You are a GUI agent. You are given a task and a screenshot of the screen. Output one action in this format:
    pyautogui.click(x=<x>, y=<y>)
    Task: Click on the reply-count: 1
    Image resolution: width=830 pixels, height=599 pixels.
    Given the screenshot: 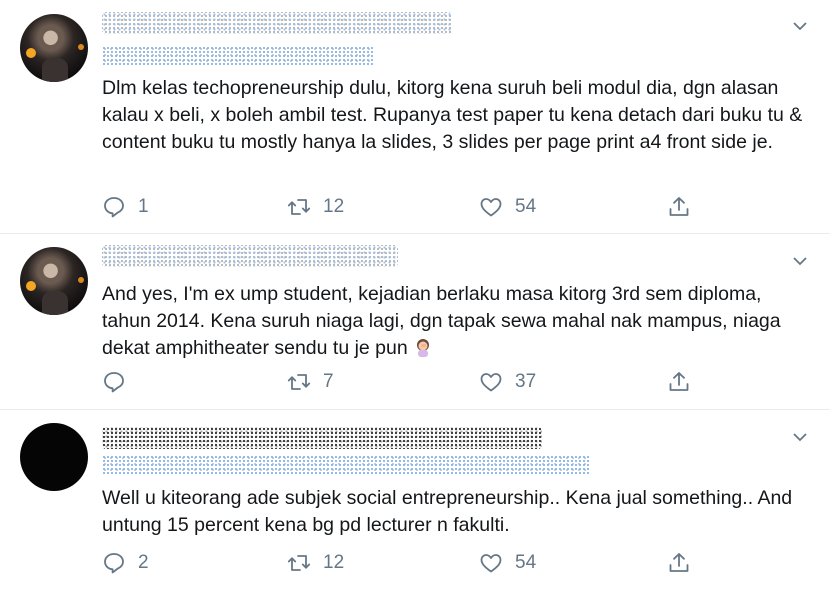 What is the action you would take?
    pyautogui.click(x=143, y=206)
    